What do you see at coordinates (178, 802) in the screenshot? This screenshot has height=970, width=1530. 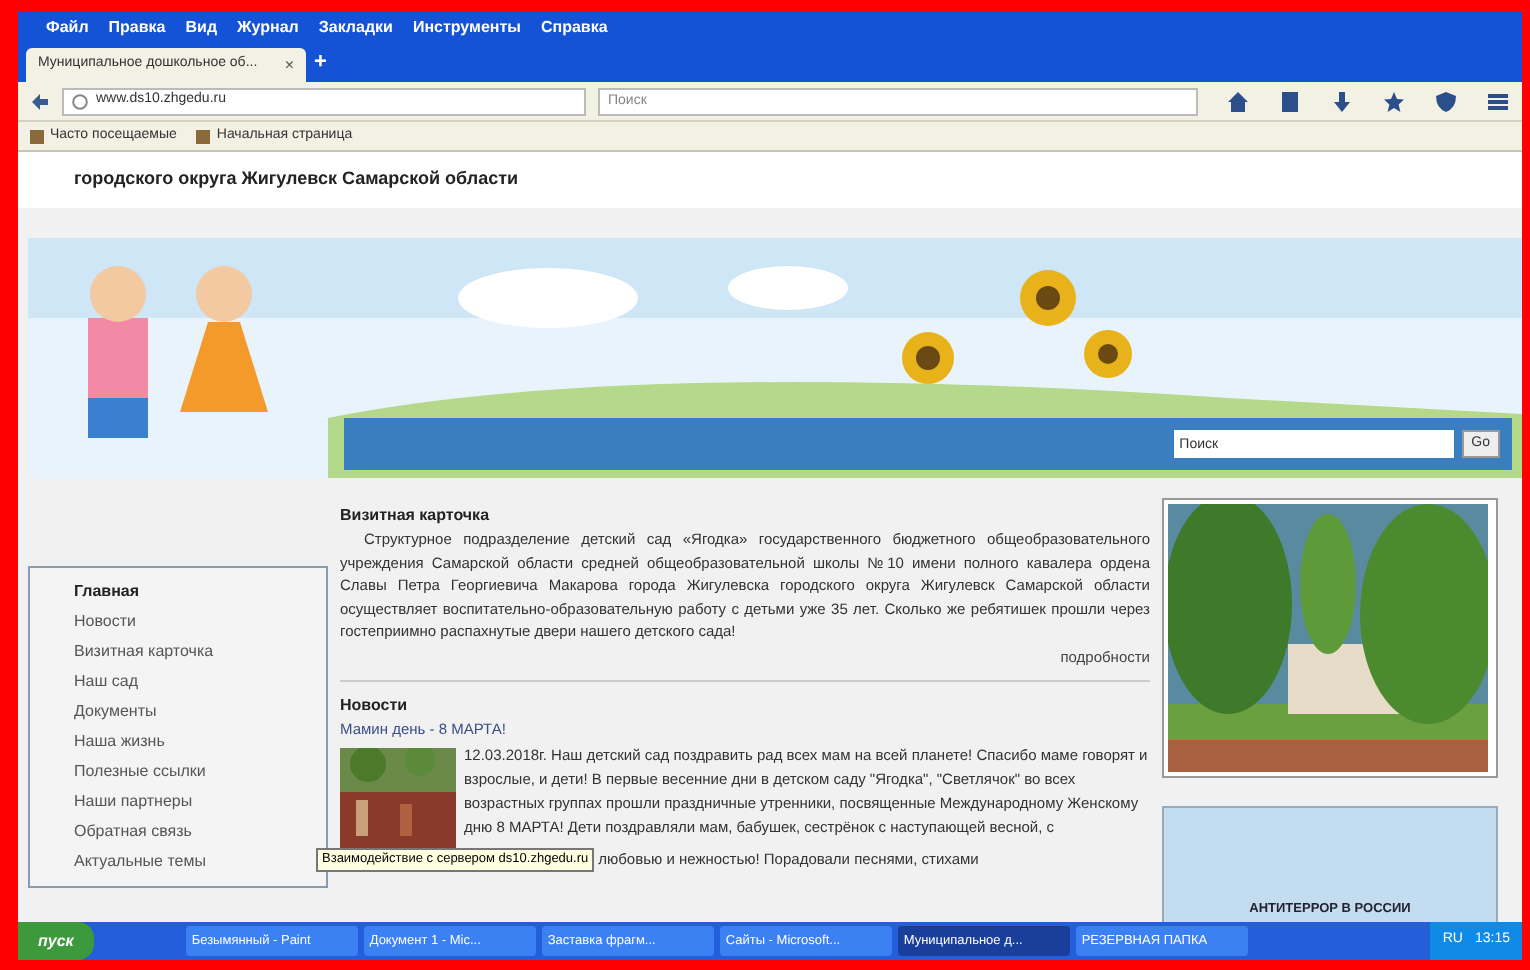 I see `menu-link: Наши партнеры` at bounding box center [178, 802].